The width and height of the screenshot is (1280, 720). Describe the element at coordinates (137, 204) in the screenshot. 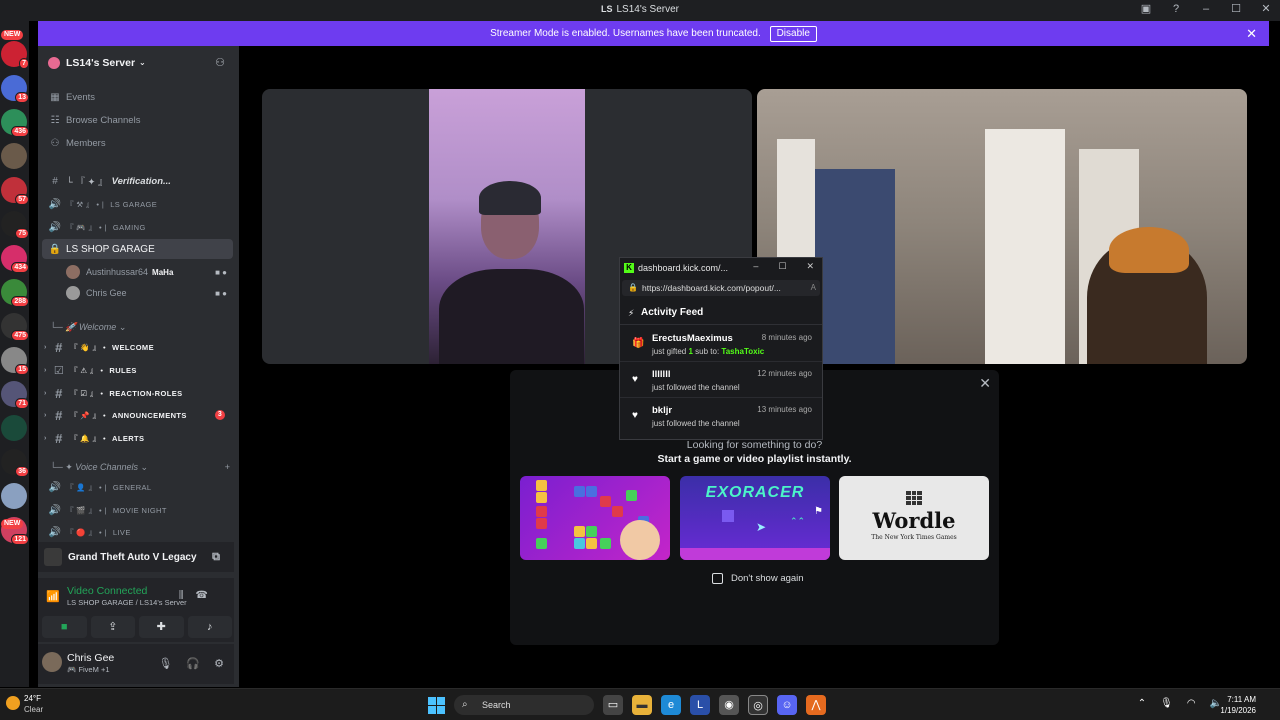

I see `channel-ls-garage: 🔊 『 ⚒ 』 • | LS GARAGE` at that location.